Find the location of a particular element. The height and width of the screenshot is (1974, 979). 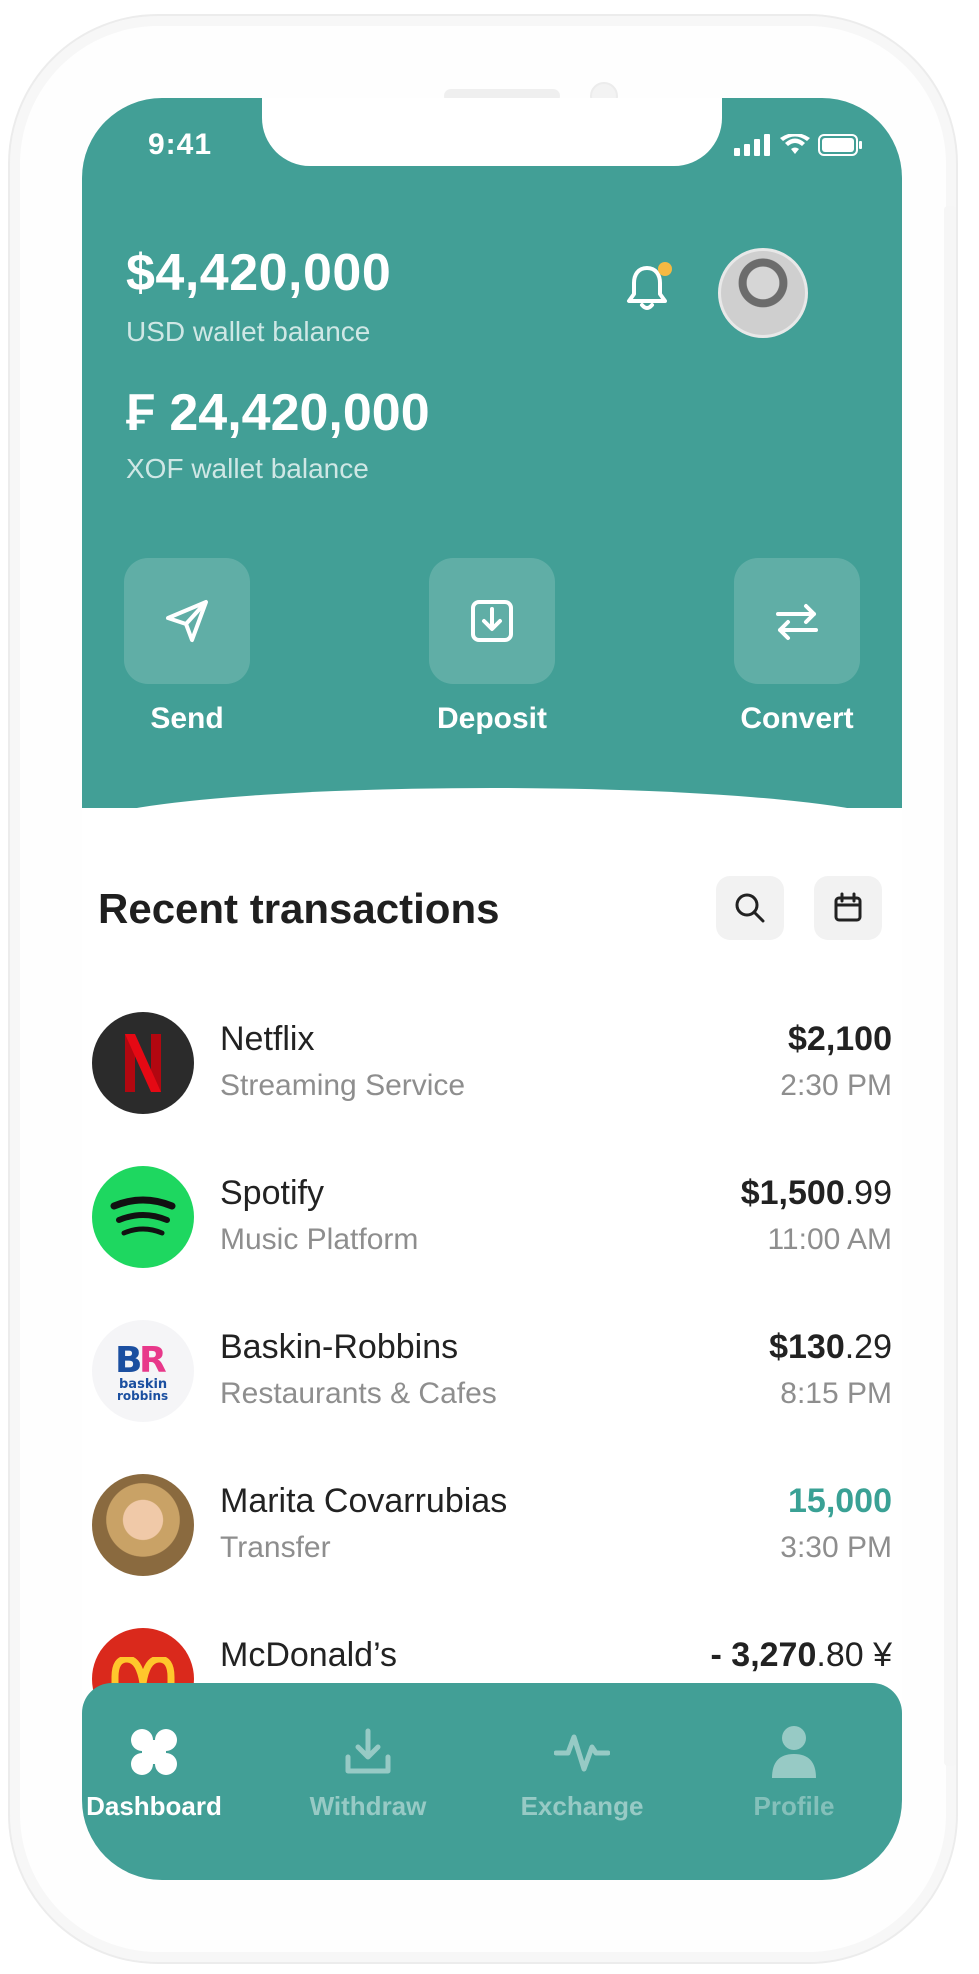

wifi-icon is located at coordinates (795, 144).